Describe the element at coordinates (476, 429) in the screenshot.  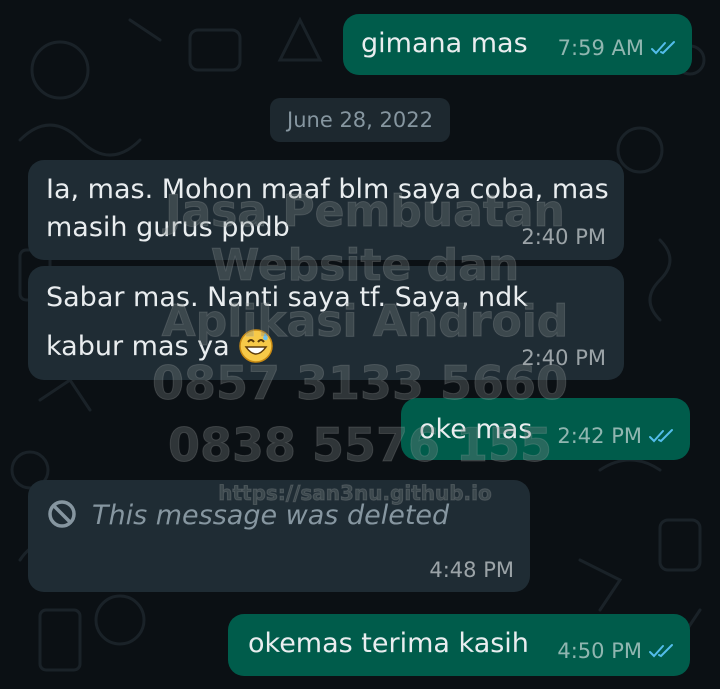
I see `message-text: oke mas` at that location.